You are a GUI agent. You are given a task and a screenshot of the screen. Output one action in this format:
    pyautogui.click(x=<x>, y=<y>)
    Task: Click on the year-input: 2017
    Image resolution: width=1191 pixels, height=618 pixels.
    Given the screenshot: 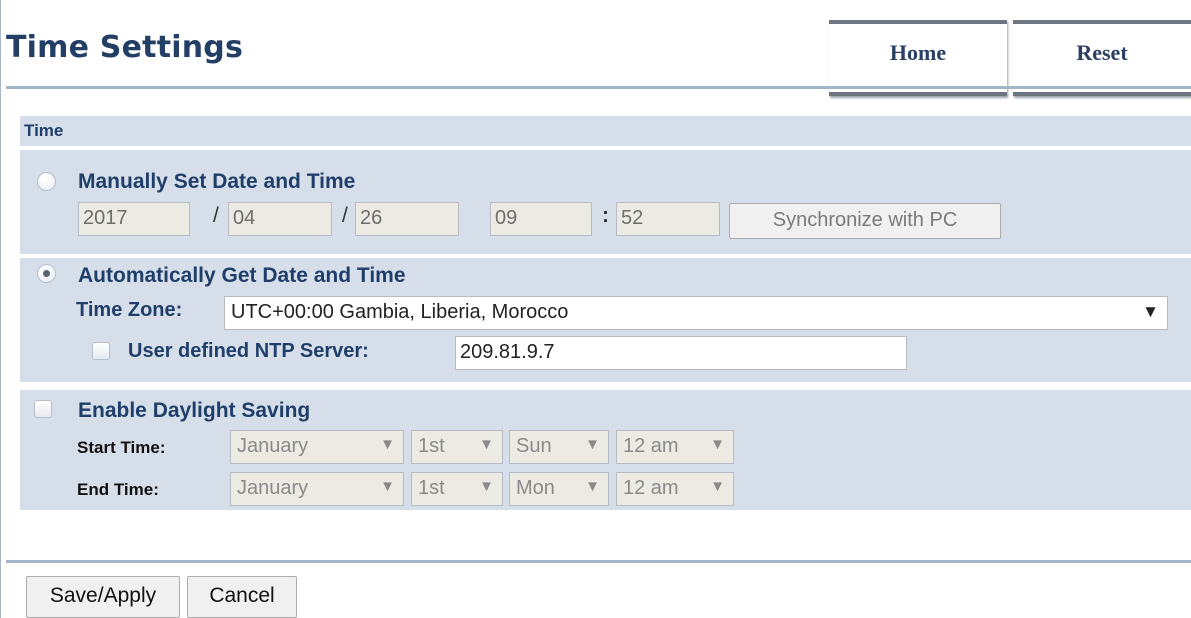 What is the action you would take?
    pyautogui.click(x=134, y=219)
    